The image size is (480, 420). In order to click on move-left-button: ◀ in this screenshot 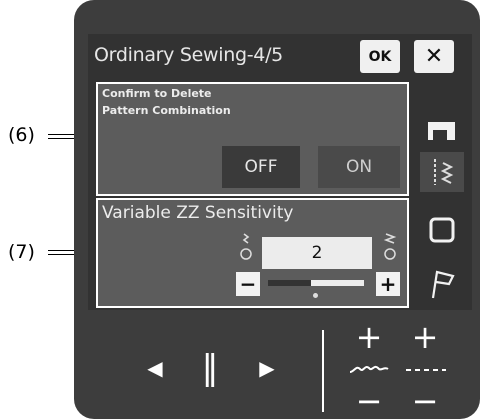, I will do `click(155, 368)`.